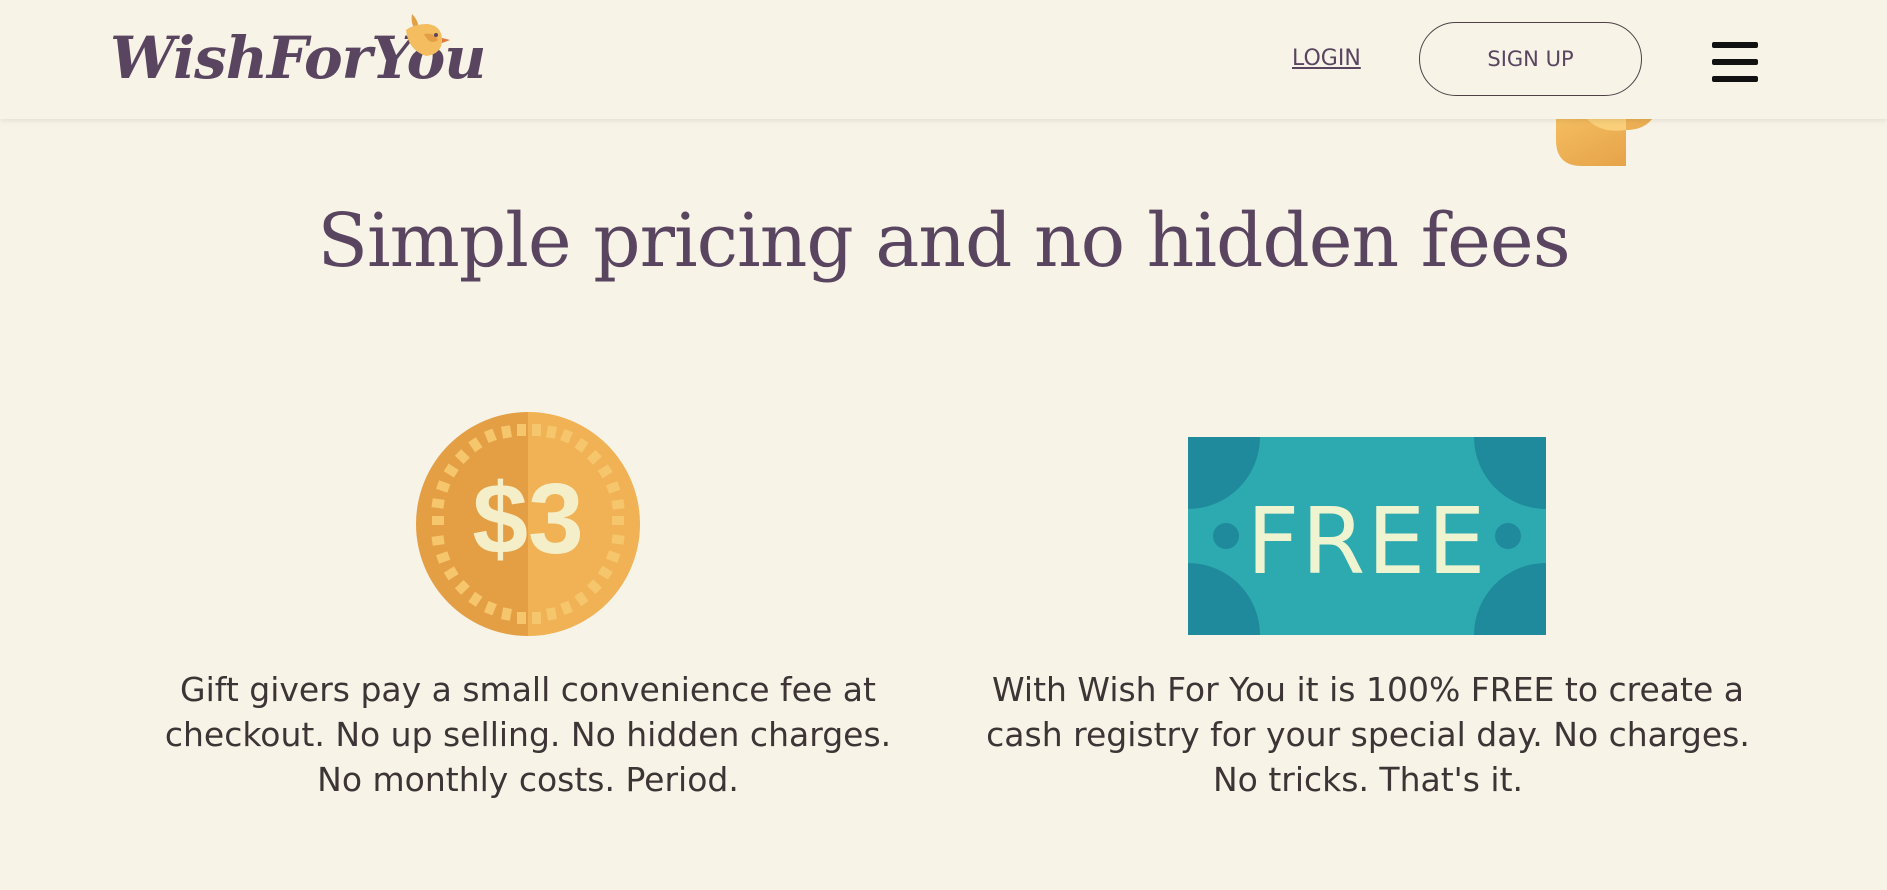  What do you see at coordinates (428, 35) in the screenshot?
I see `bird-icon` at bounding box center [428, 35].